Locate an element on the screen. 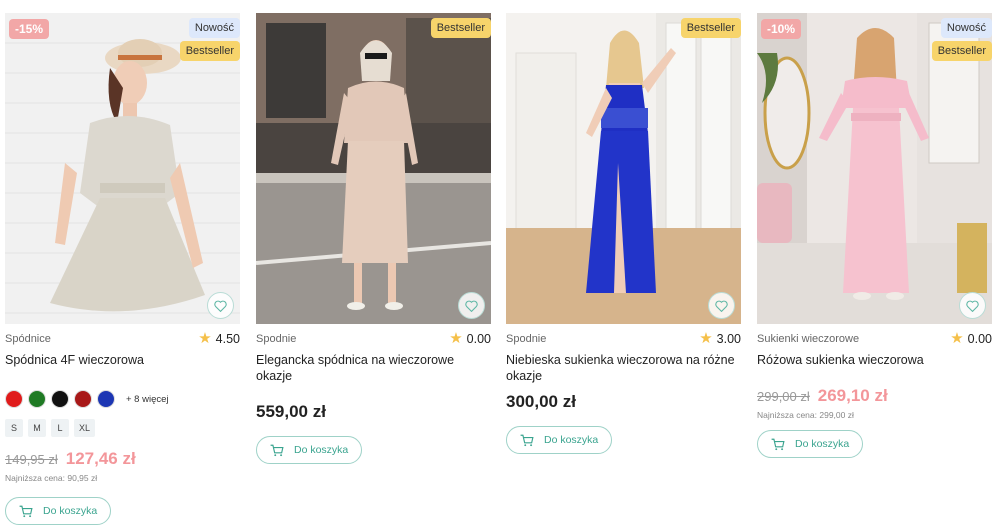 Image resolution: width=1000 pixels, height=525 pixels. color-swatches: + 8 więcej is located at coordinates (122, 399).